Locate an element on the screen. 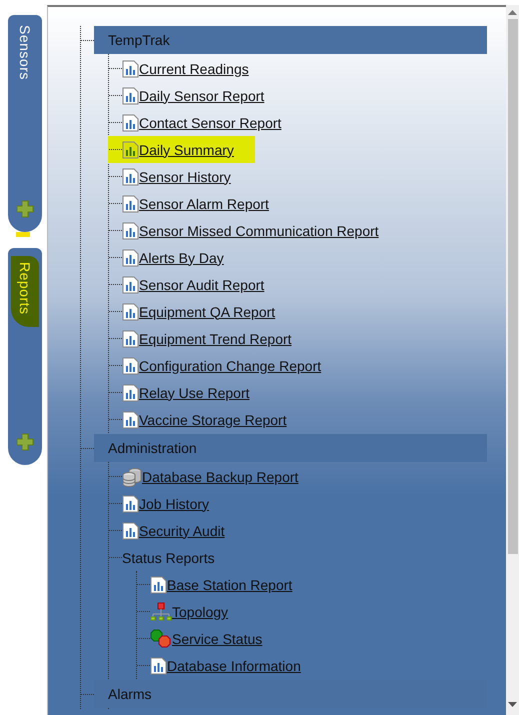 This screenshot has height=715, width=519. status-lights-icon is located at coordinates (161, 638).